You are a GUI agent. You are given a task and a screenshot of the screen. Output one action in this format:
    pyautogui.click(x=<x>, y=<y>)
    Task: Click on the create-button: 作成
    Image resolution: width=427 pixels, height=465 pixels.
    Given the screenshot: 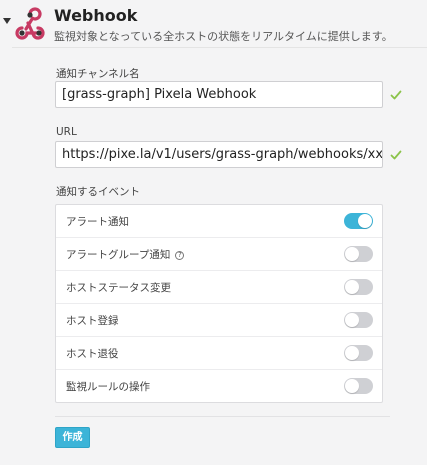 What is the action you would take?
    pyautogui.click(x=72, y=437)
    